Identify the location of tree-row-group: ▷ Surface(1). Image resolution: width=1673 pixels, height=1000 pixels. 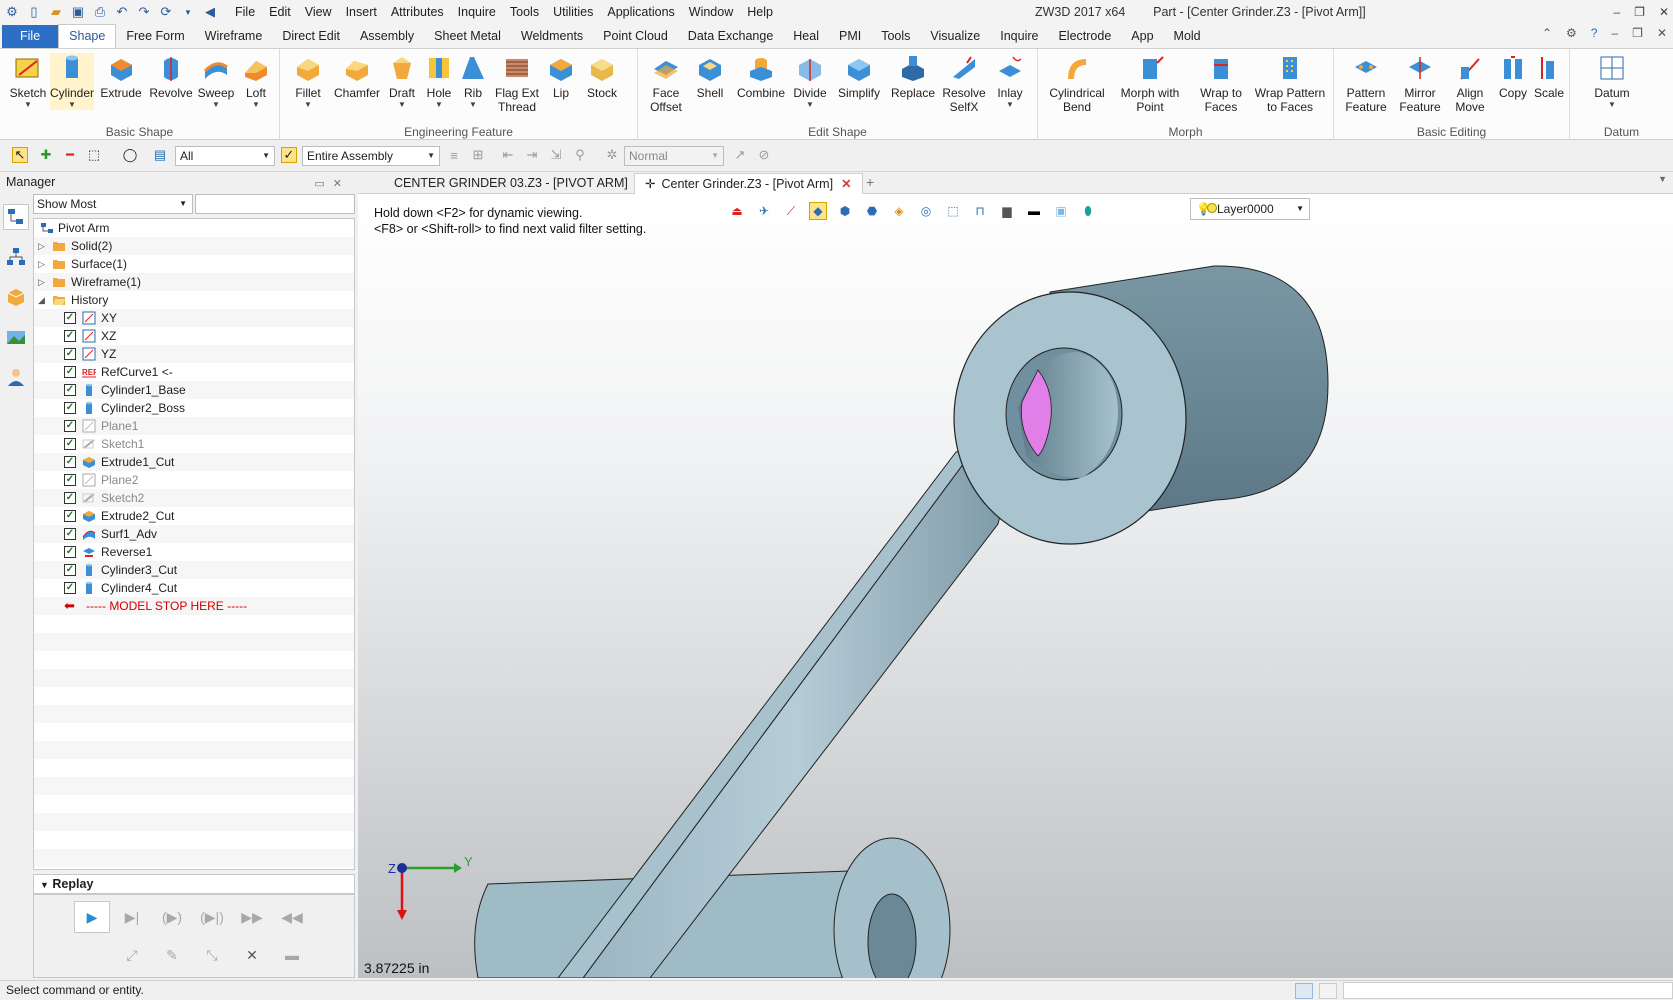
(194, 264).